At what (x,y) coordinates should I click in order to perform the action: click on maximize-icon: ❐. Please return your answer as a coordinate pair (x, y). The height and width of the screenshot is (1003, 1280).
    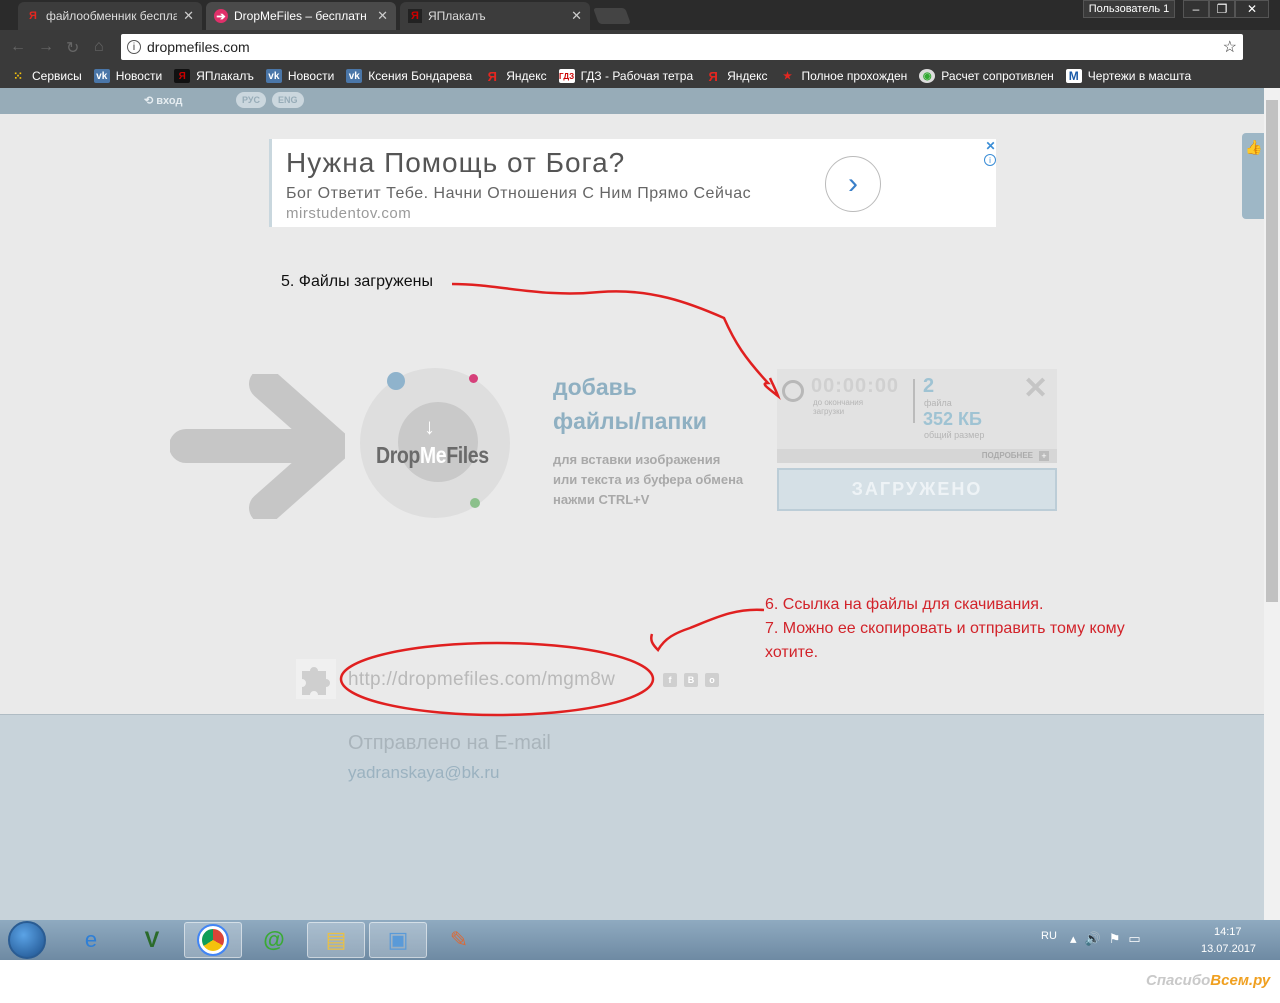
    Looking at the image, I should click on (1222, 9).